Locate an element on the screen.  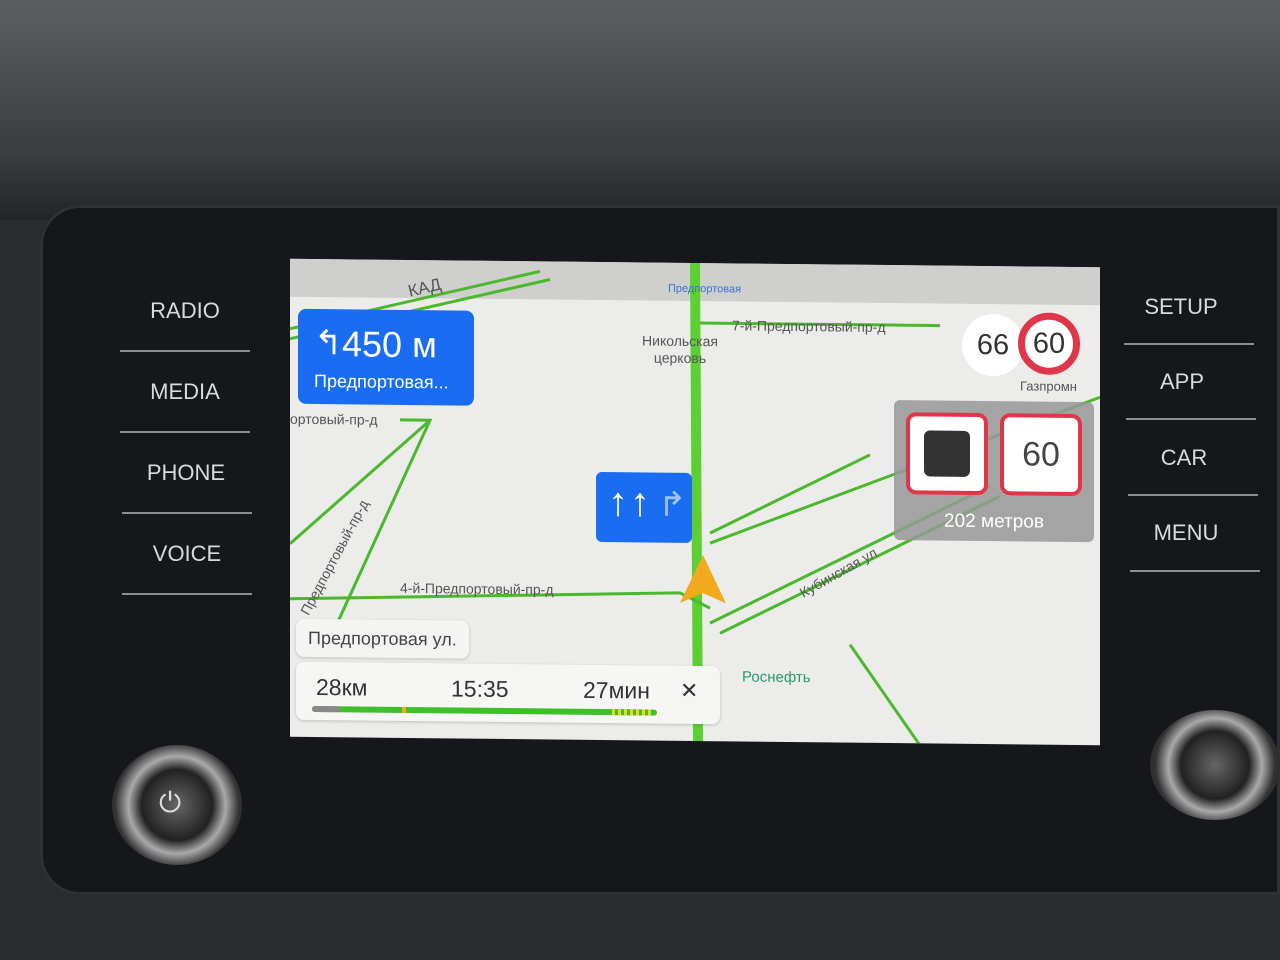
current-speed: 66 is located at coordinates (993, 345).